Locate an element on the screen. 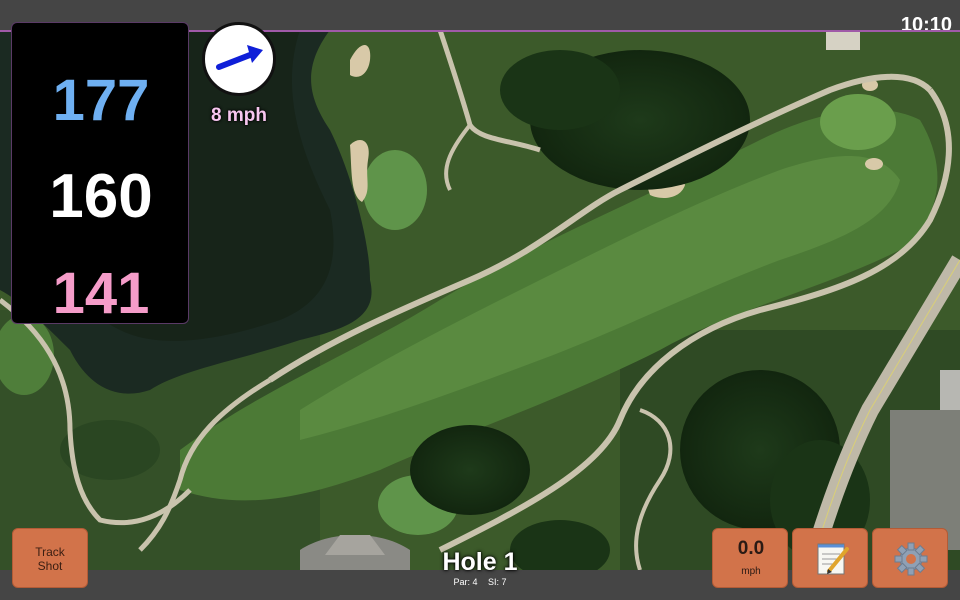 The image size is (960, 600). wind-arrow-icon is located at coordinates (239, 57).